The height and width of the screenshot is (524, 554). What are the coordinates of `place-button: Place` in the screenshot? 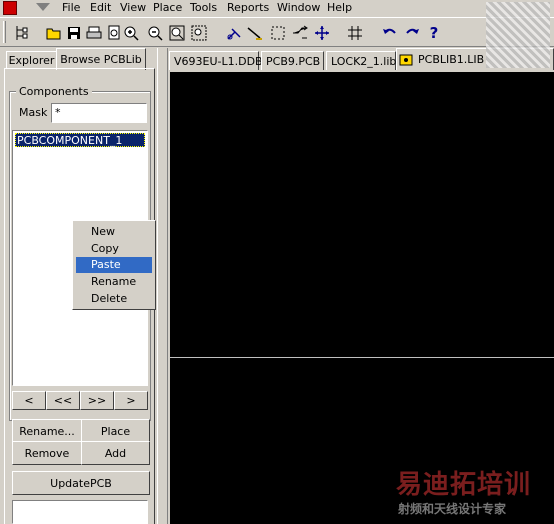 It's located at (115, 431).